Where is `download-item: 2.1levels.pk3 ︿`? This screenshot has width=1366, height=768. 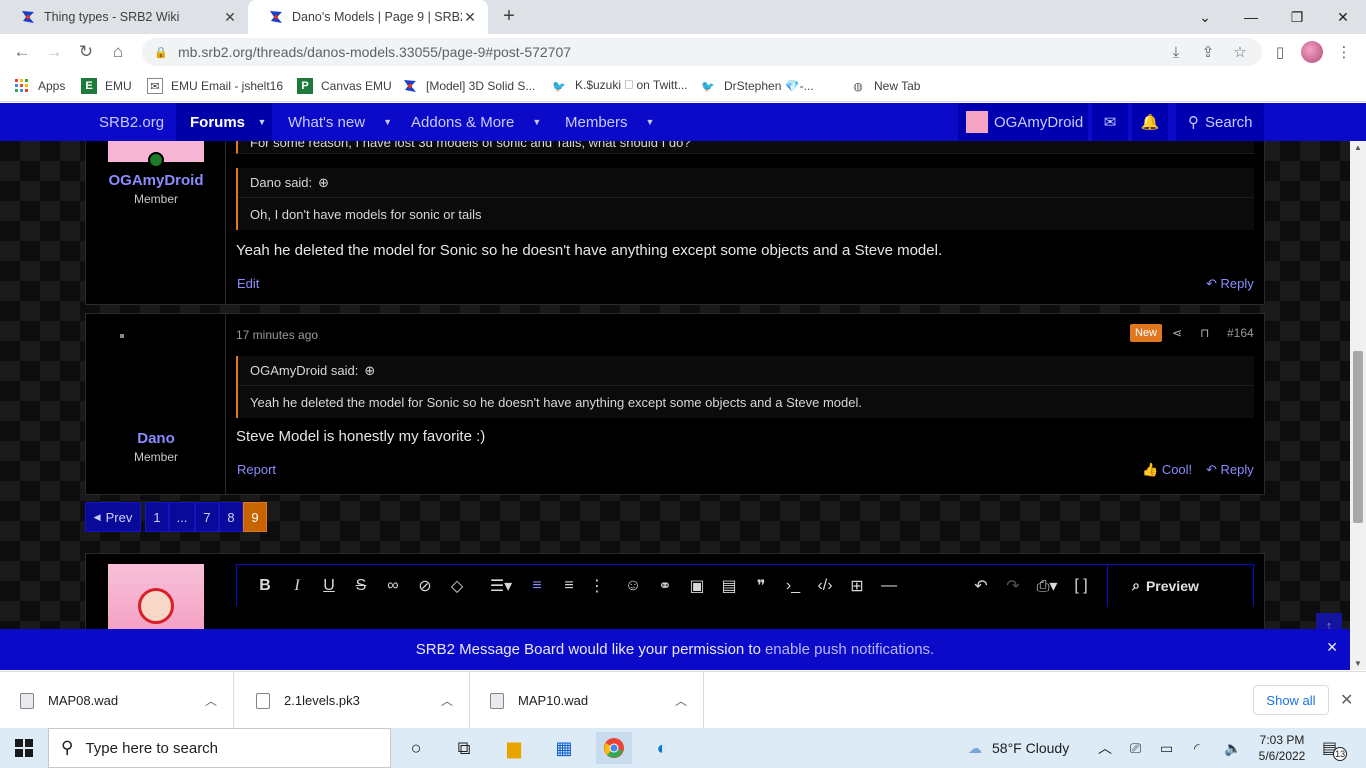 download-item: 2.1levels.pk3 ︿ is located at coordinates (353, 700).